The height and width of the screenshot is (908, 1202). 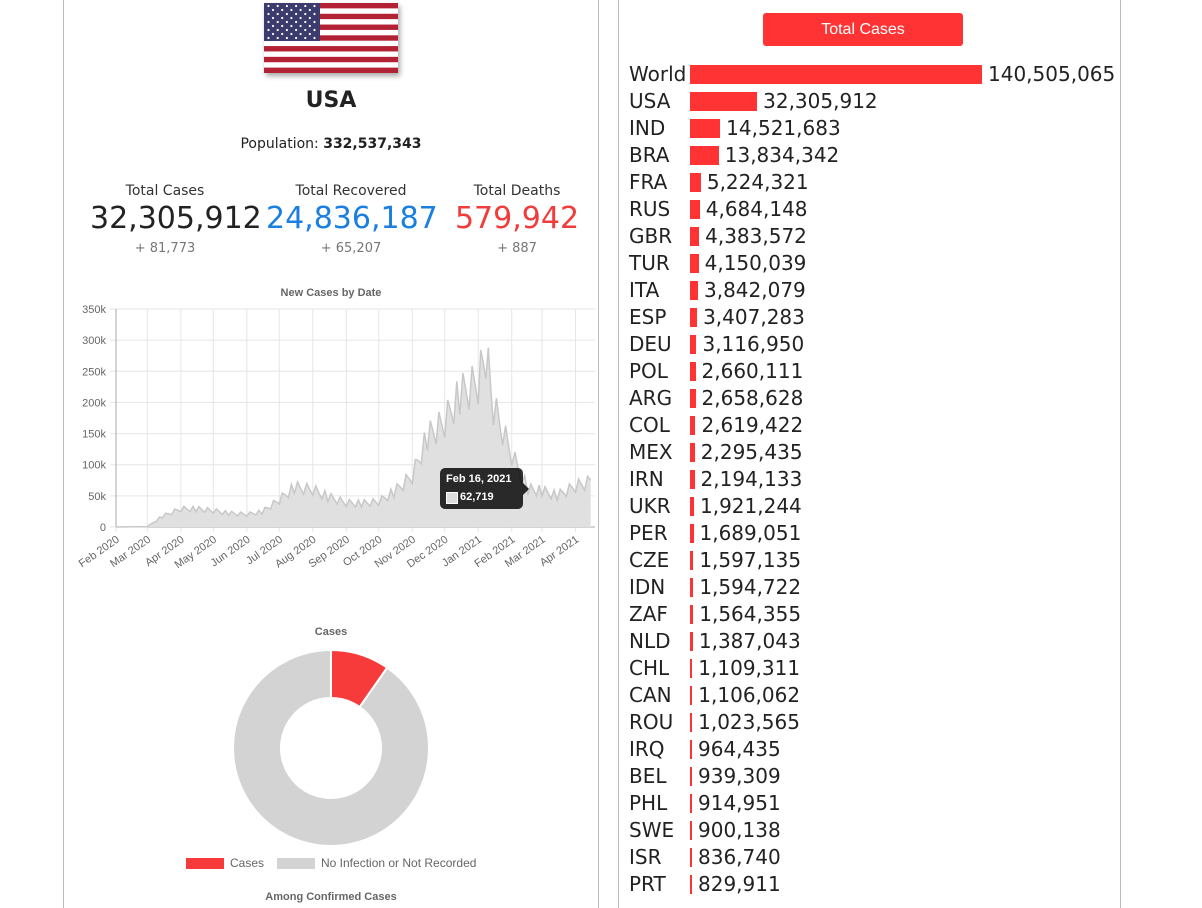 What do you see at coordinates (478, 479) in the screenshot?
I see `tooltip-date: Feb 16, 2021` at bounding box center [478, 479].